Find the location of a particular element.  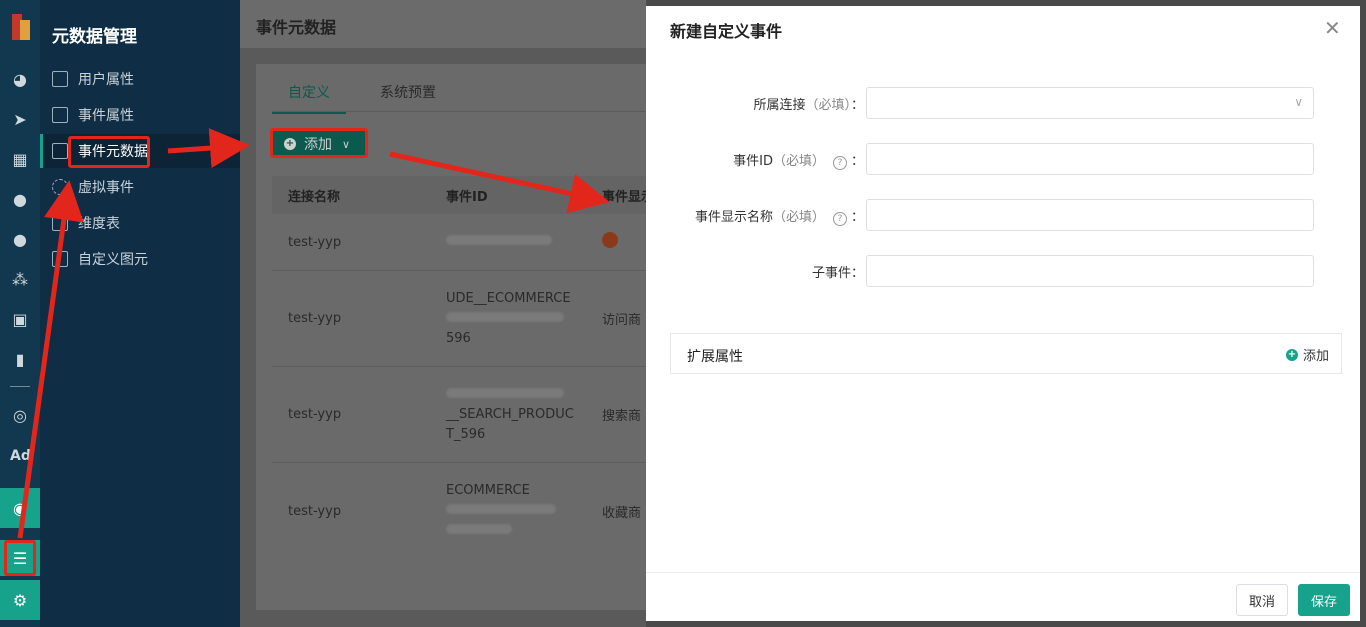

table-icon is located at coordinates (60, 151).